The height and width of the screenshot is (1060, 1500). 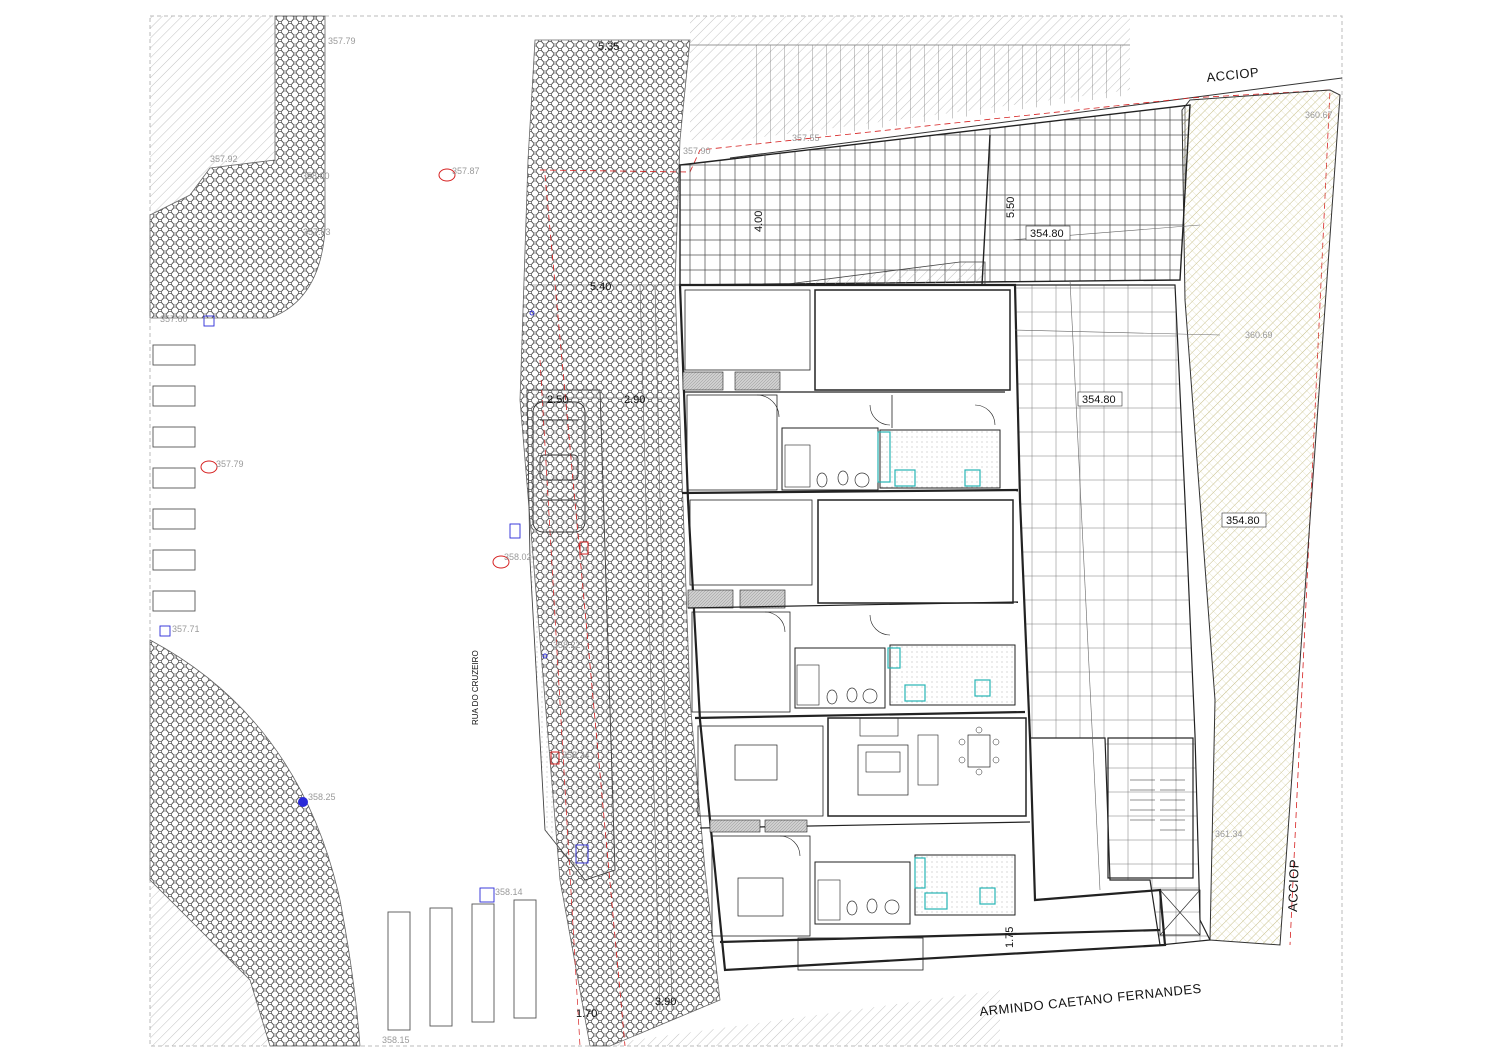 What do you see at coordinates (634, 400) in the screenshot?
I see `dimension-2-90: 2.90` at bounding box center [634, 400].